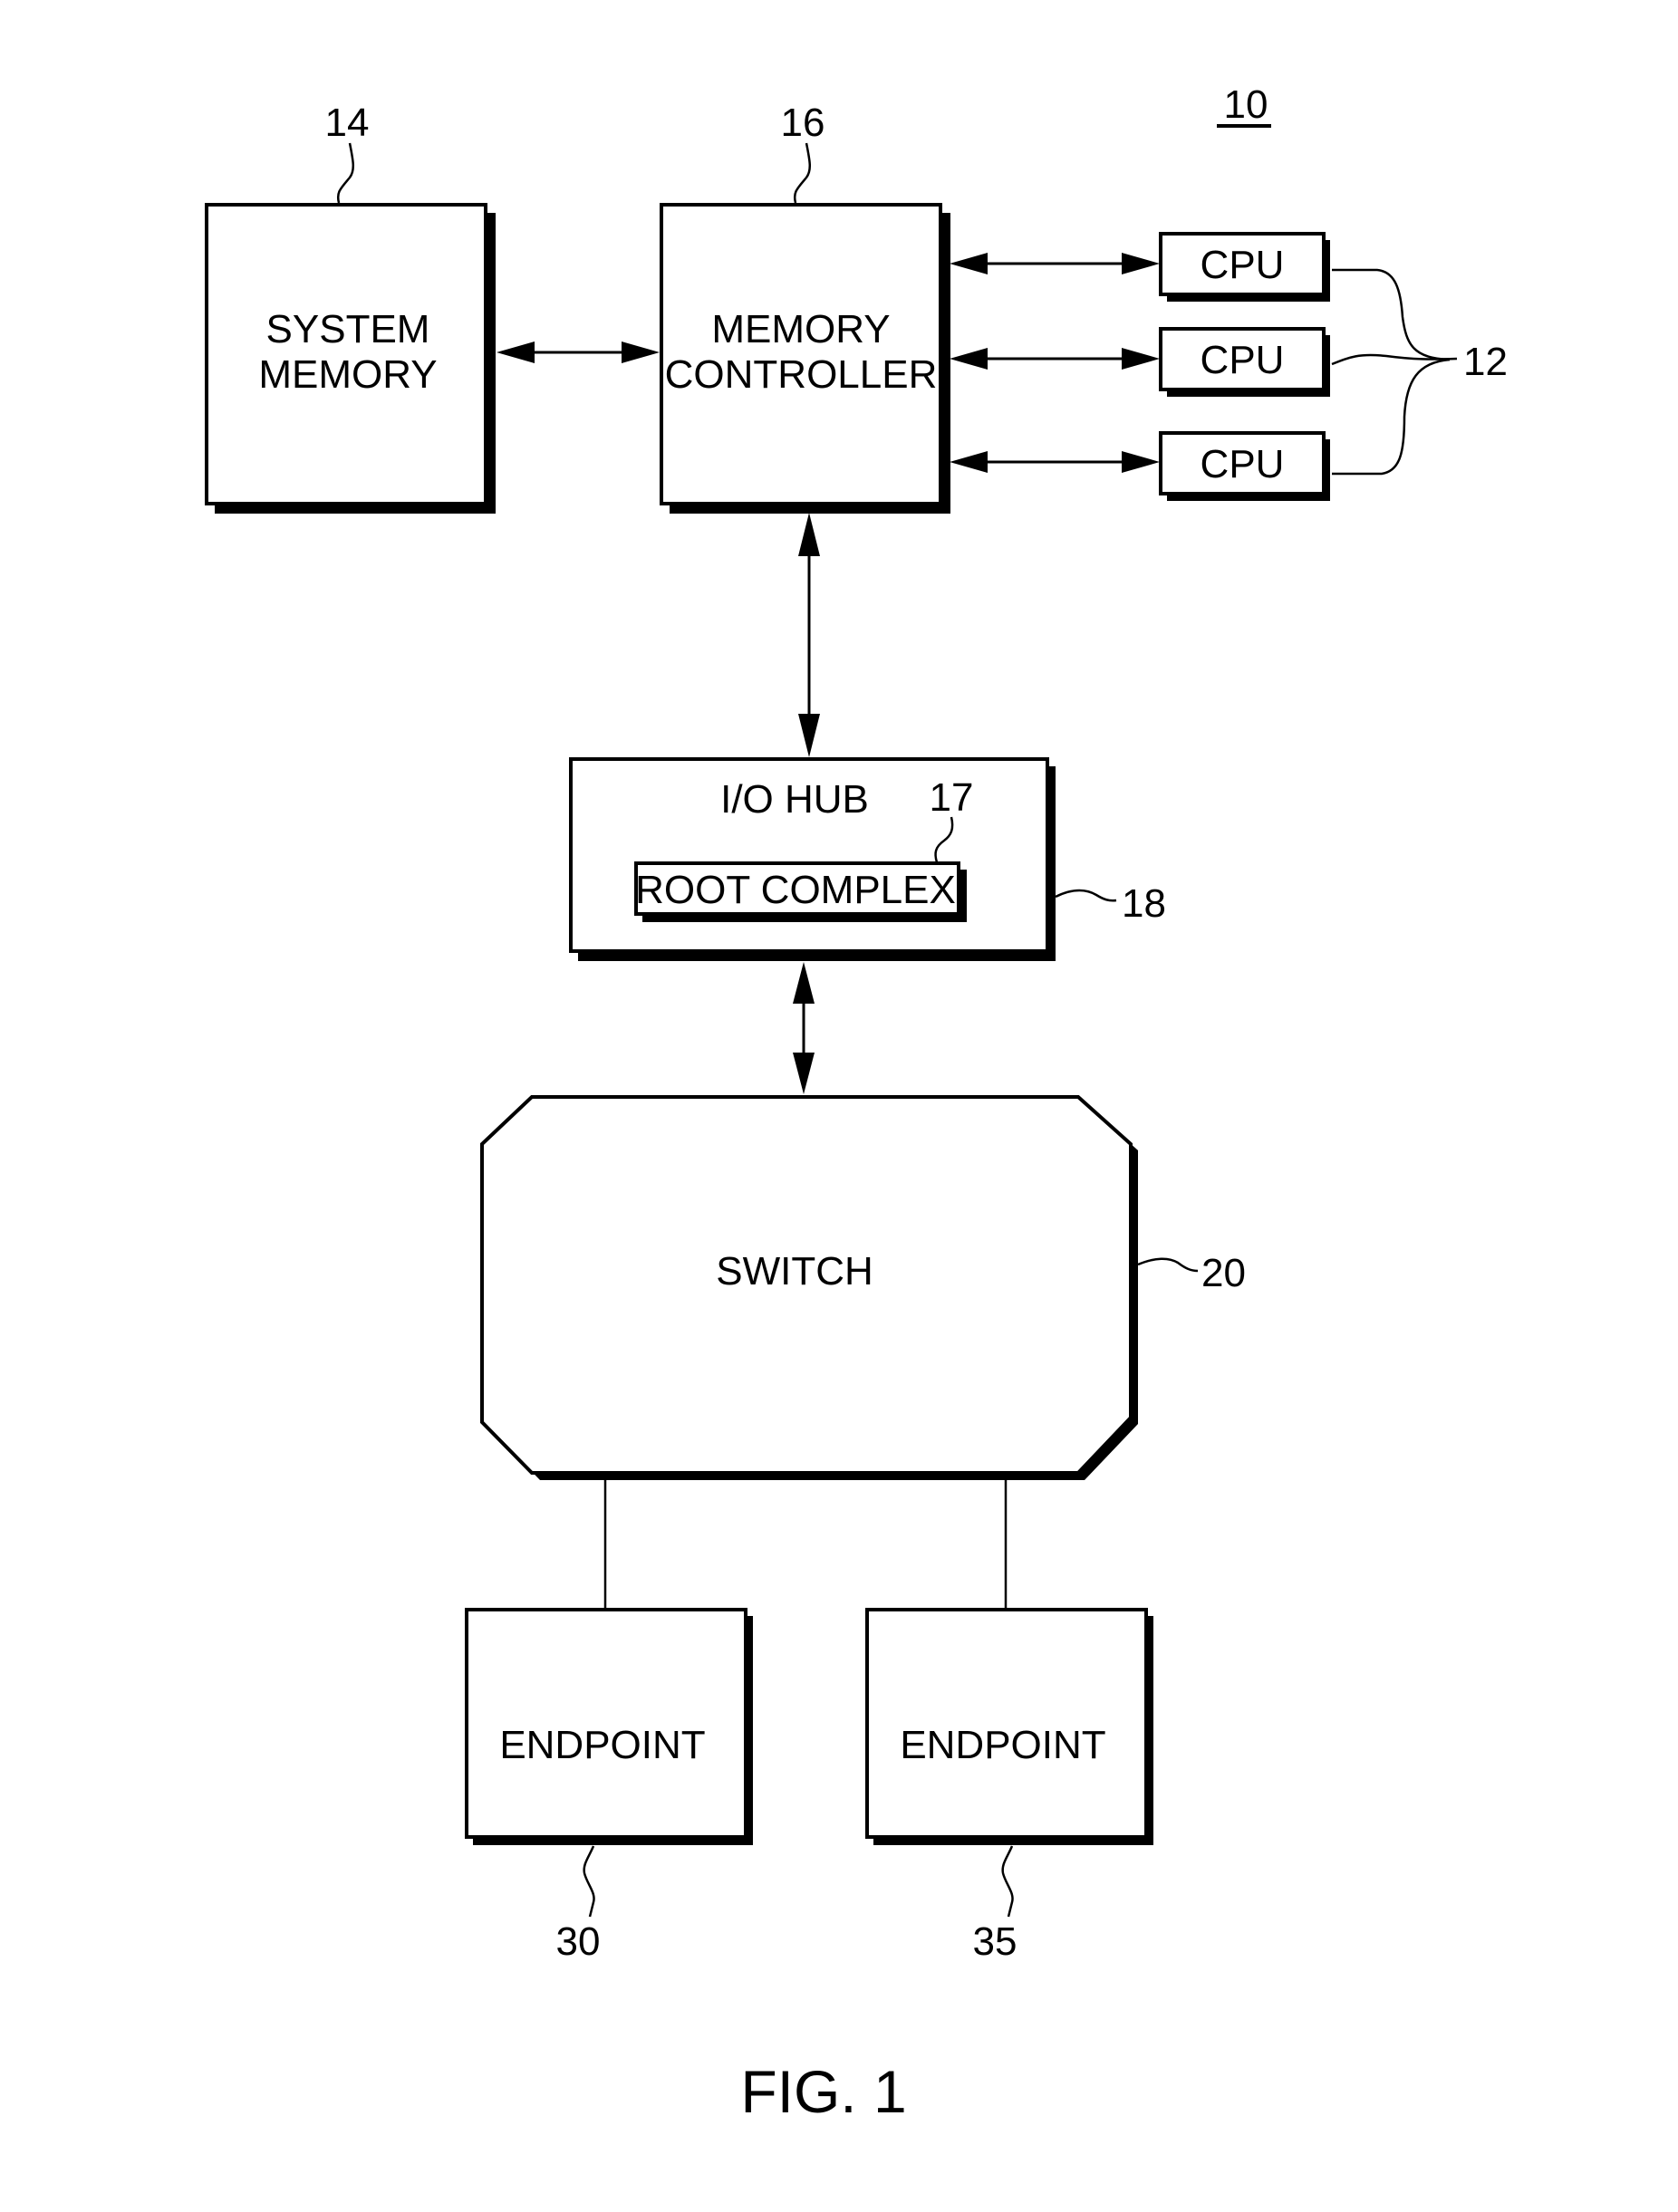 This screenshot has width=1678, height=2212. I want to click on cpu-block-3: CPU, so click(1244, 466).